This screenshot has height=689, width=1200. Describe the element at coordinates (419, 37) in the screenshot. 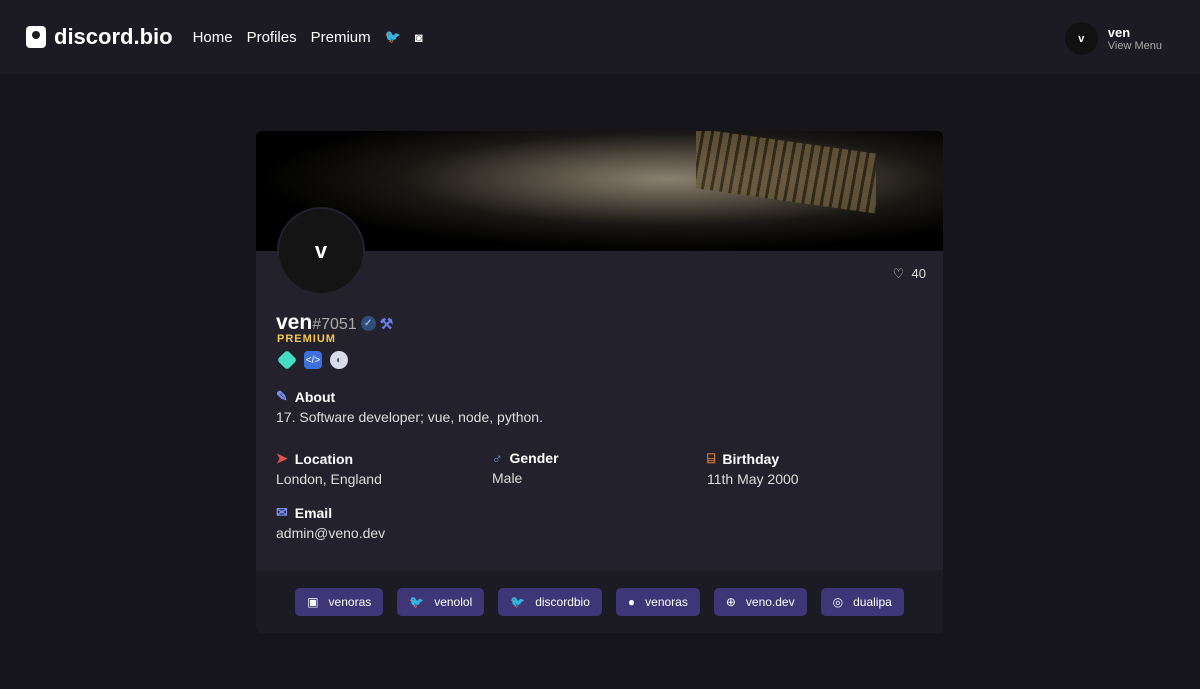

I see `discord-icon: ◙` at that location.